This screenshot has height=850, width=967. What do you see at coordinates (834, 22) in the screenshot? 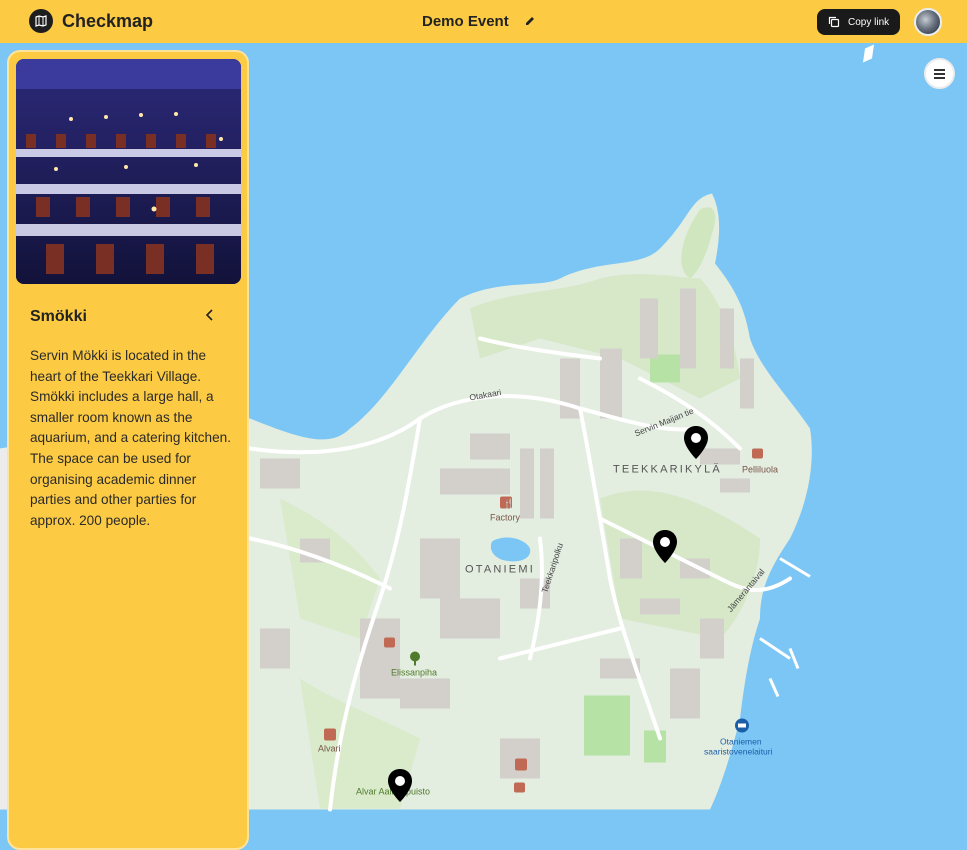
I see `copy-icon` at bounding box center [834, 22].